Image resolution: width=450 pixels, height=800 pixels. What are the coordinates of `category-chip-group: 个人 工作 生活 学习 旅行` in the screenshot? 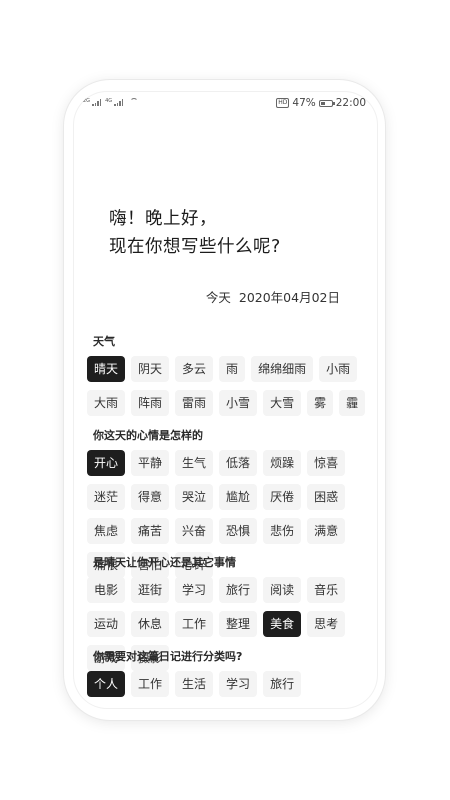 It's located at (229, 684).